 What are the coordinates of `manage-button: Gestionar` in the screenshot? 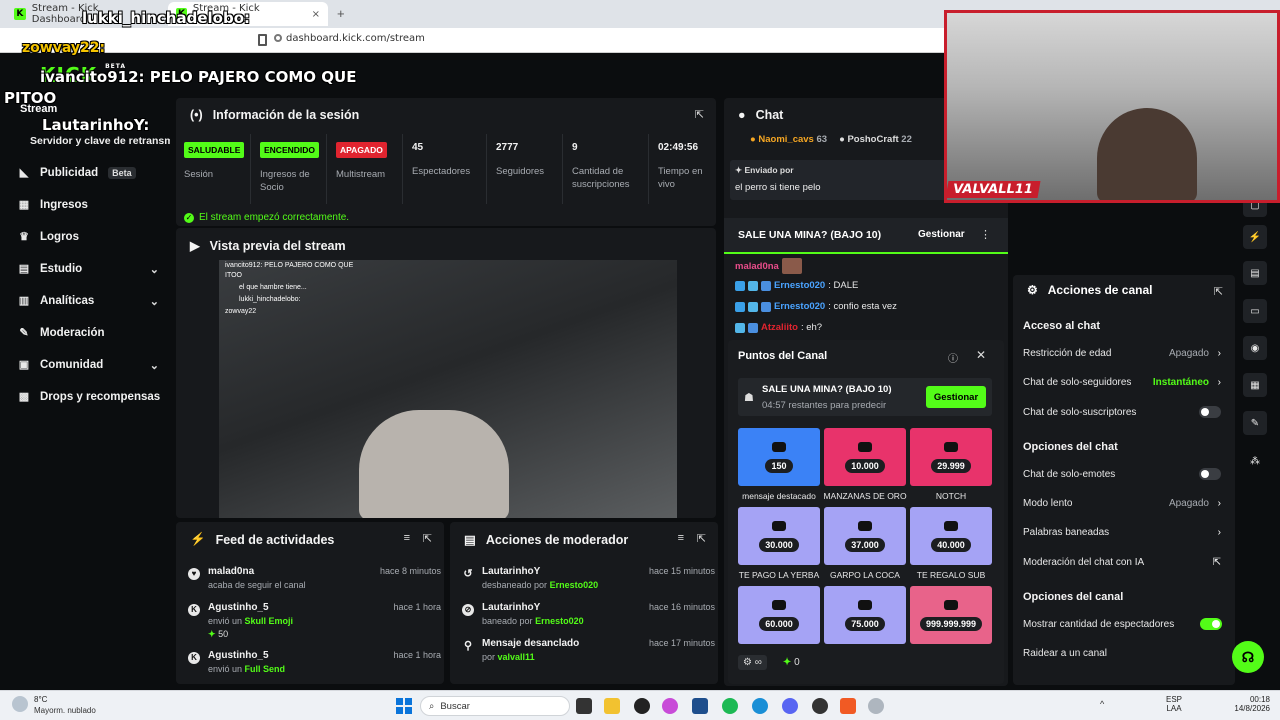 It's located at (956, 397).